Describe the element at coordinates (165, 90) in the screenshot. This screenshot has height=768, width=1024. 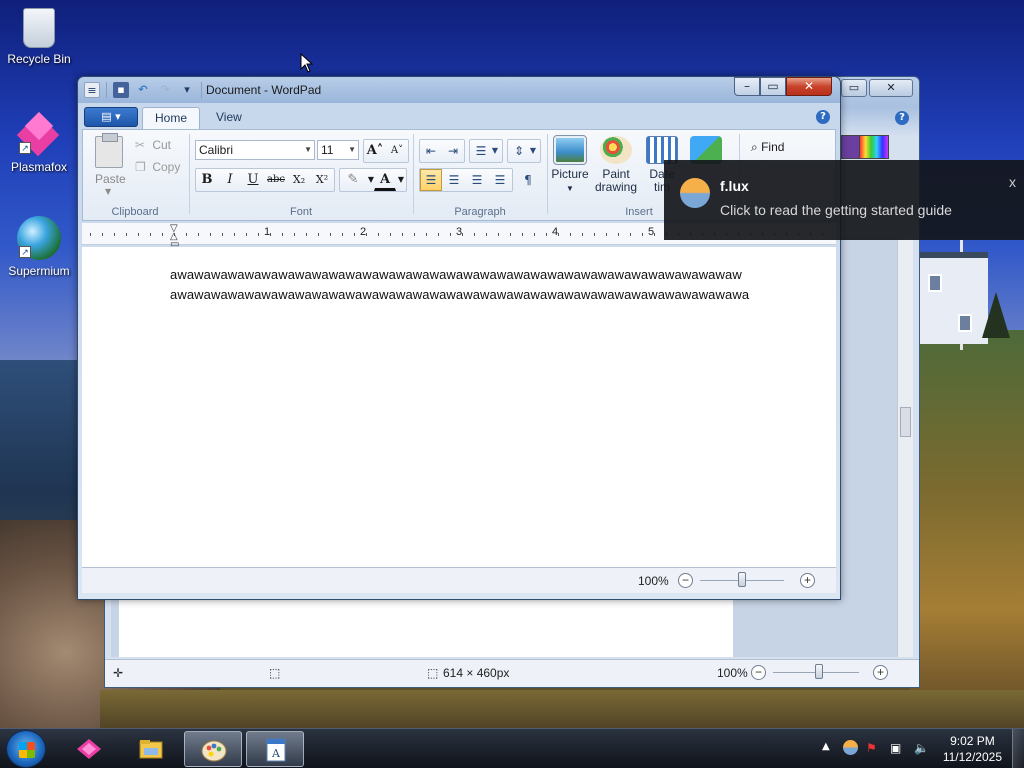
I see `redo-icon: ↷` at that location.